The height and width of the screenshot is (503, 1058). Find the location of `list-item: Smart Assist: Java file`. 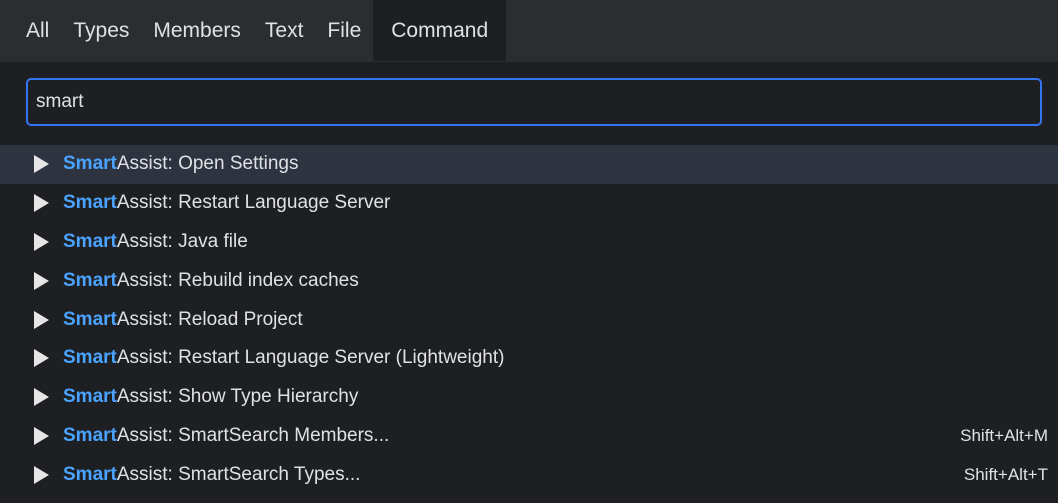

list-item: Smart Assist: Java file is located at coordinates (529, 242).